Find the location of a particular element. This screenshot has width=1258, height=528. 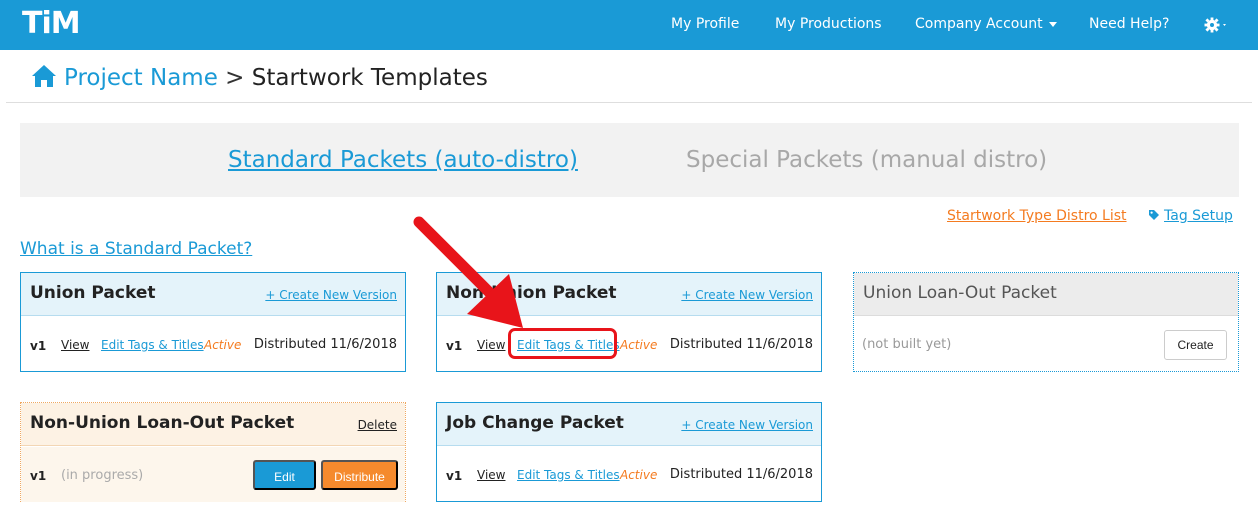

nav-need-help: Need Help? is located at coordinates (1129, 25).